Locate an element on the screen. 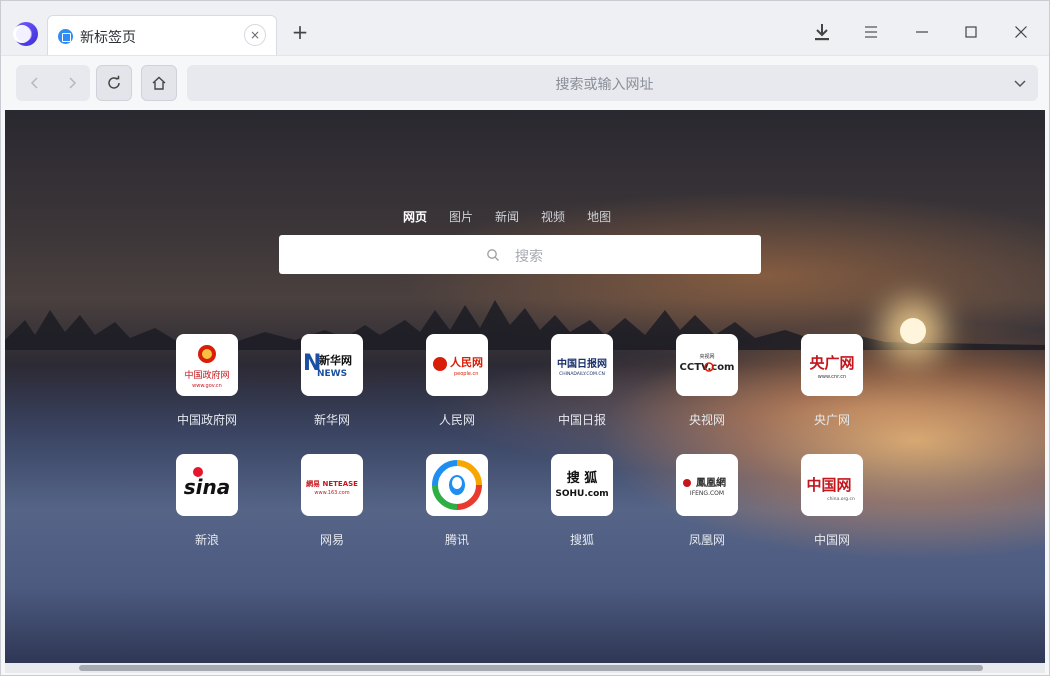  shortcut-label: 人民网 is located at coordinates (456, 420).